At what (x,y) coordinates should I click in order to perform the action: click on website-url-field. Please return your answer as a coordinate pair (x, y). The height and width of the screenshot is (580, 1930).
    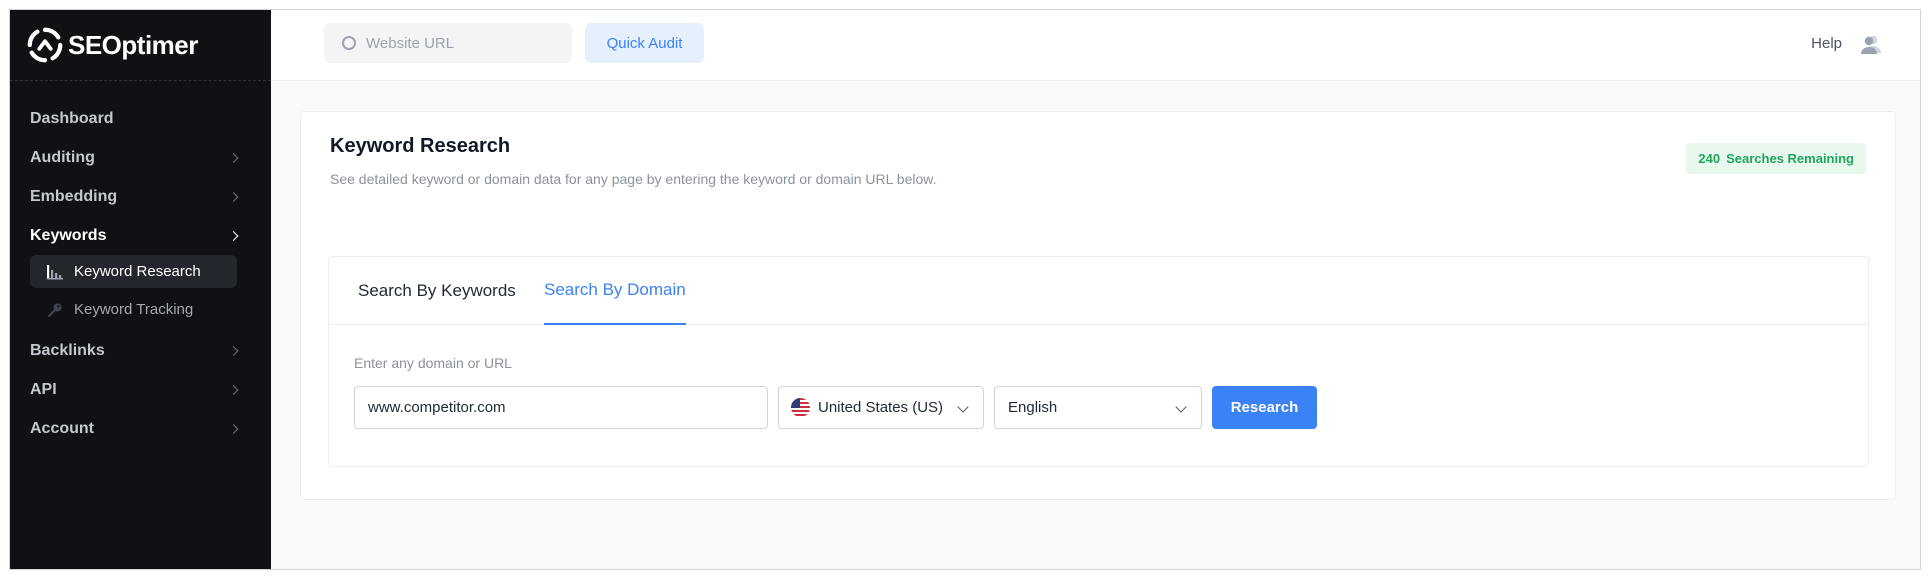
    Looking at the image, I should click on (448, 43).